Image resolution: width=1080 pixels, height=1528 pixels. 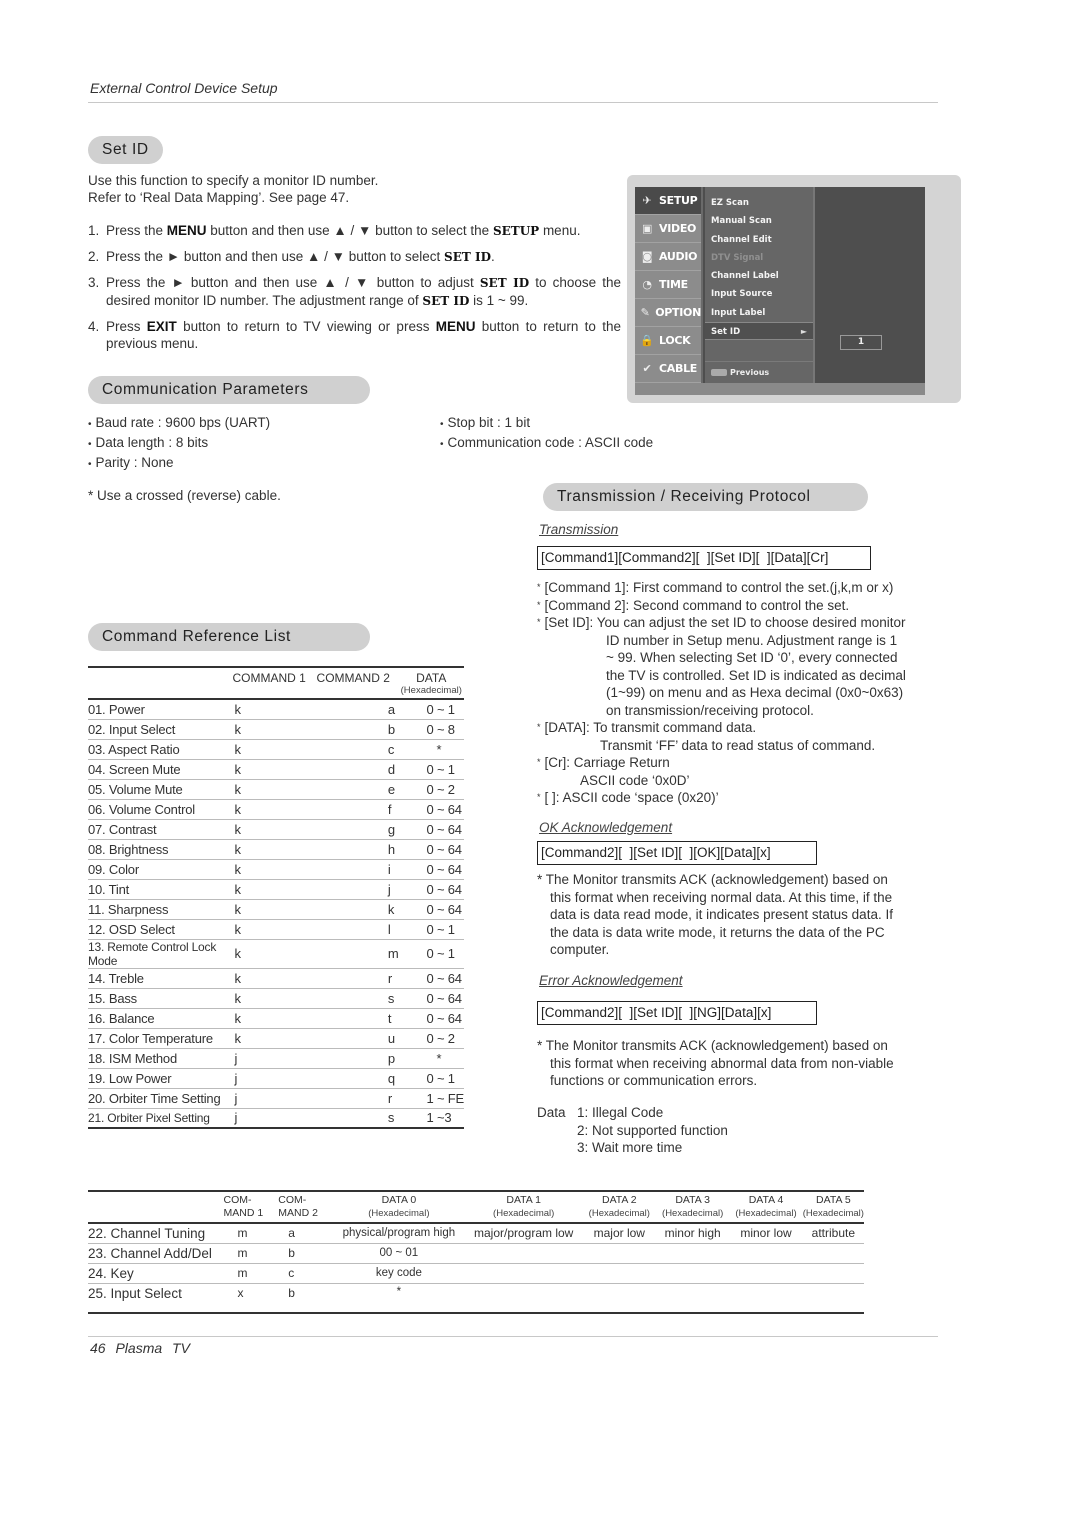 What do you see at coordinates (668, 341) in the screenshot?
I see `osd-menu-lock: 🔒 LOCK` at bounding box center [668, 341].